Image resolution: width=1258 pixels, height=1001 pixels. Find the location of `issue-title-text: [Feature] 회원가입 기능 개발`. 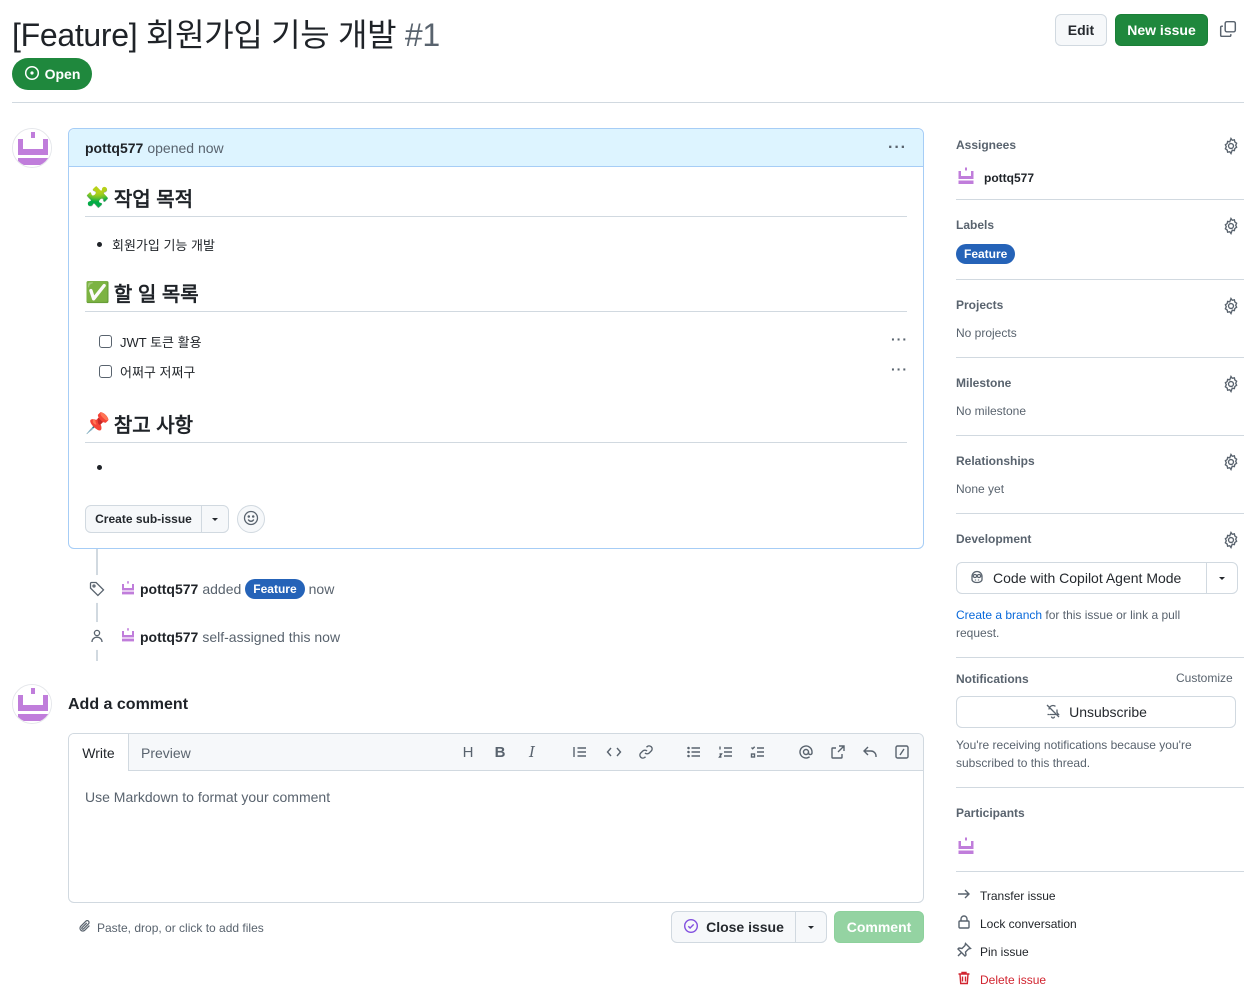

issue-title-text: [Feature] 회원가입 기능 개발 is located at coordinates (204, 35).